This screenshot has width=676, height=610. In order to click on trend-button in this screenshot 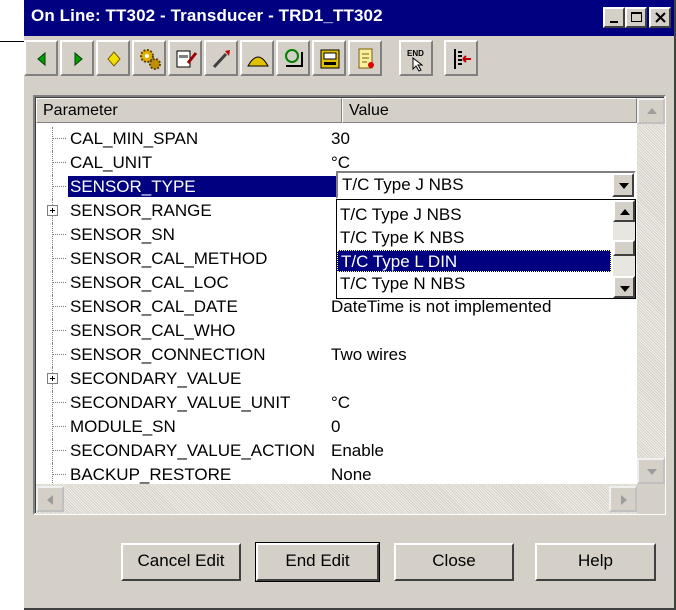, I will do `click(293, 58)`.